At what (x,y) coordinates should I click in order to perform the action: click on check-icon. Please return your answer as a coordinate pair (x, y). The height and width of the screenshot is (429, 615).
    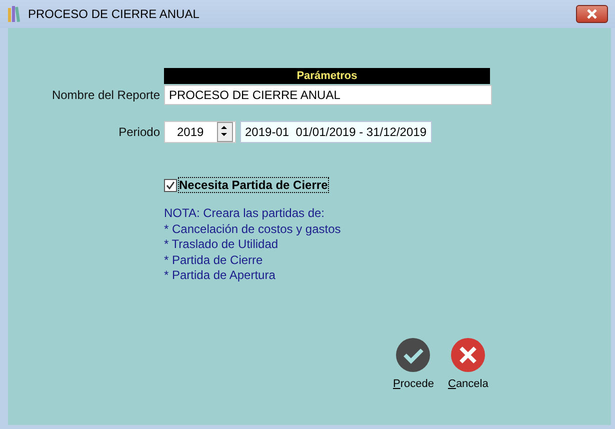
    Looking at the image, I should click on (413, 355).